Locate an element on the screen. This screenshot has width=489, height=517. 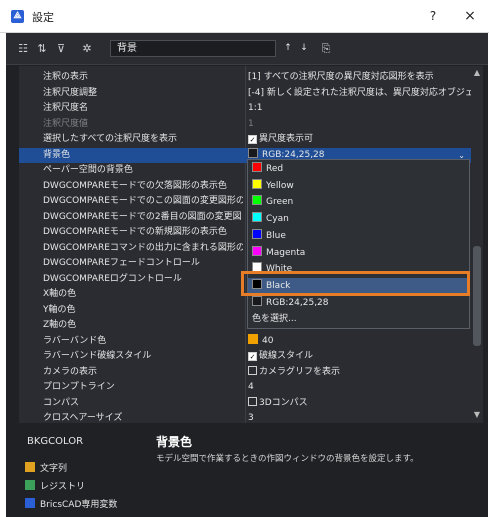
color-option-label: Green is located at coordinates (280, 202).